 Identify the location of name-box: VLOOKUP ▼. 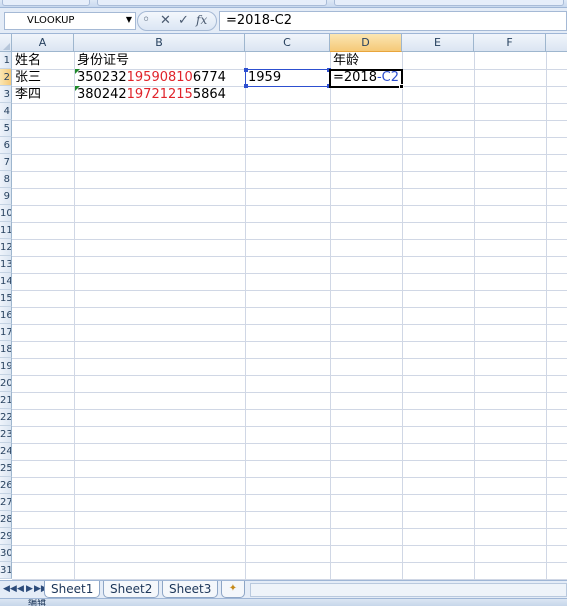
(70, 21).